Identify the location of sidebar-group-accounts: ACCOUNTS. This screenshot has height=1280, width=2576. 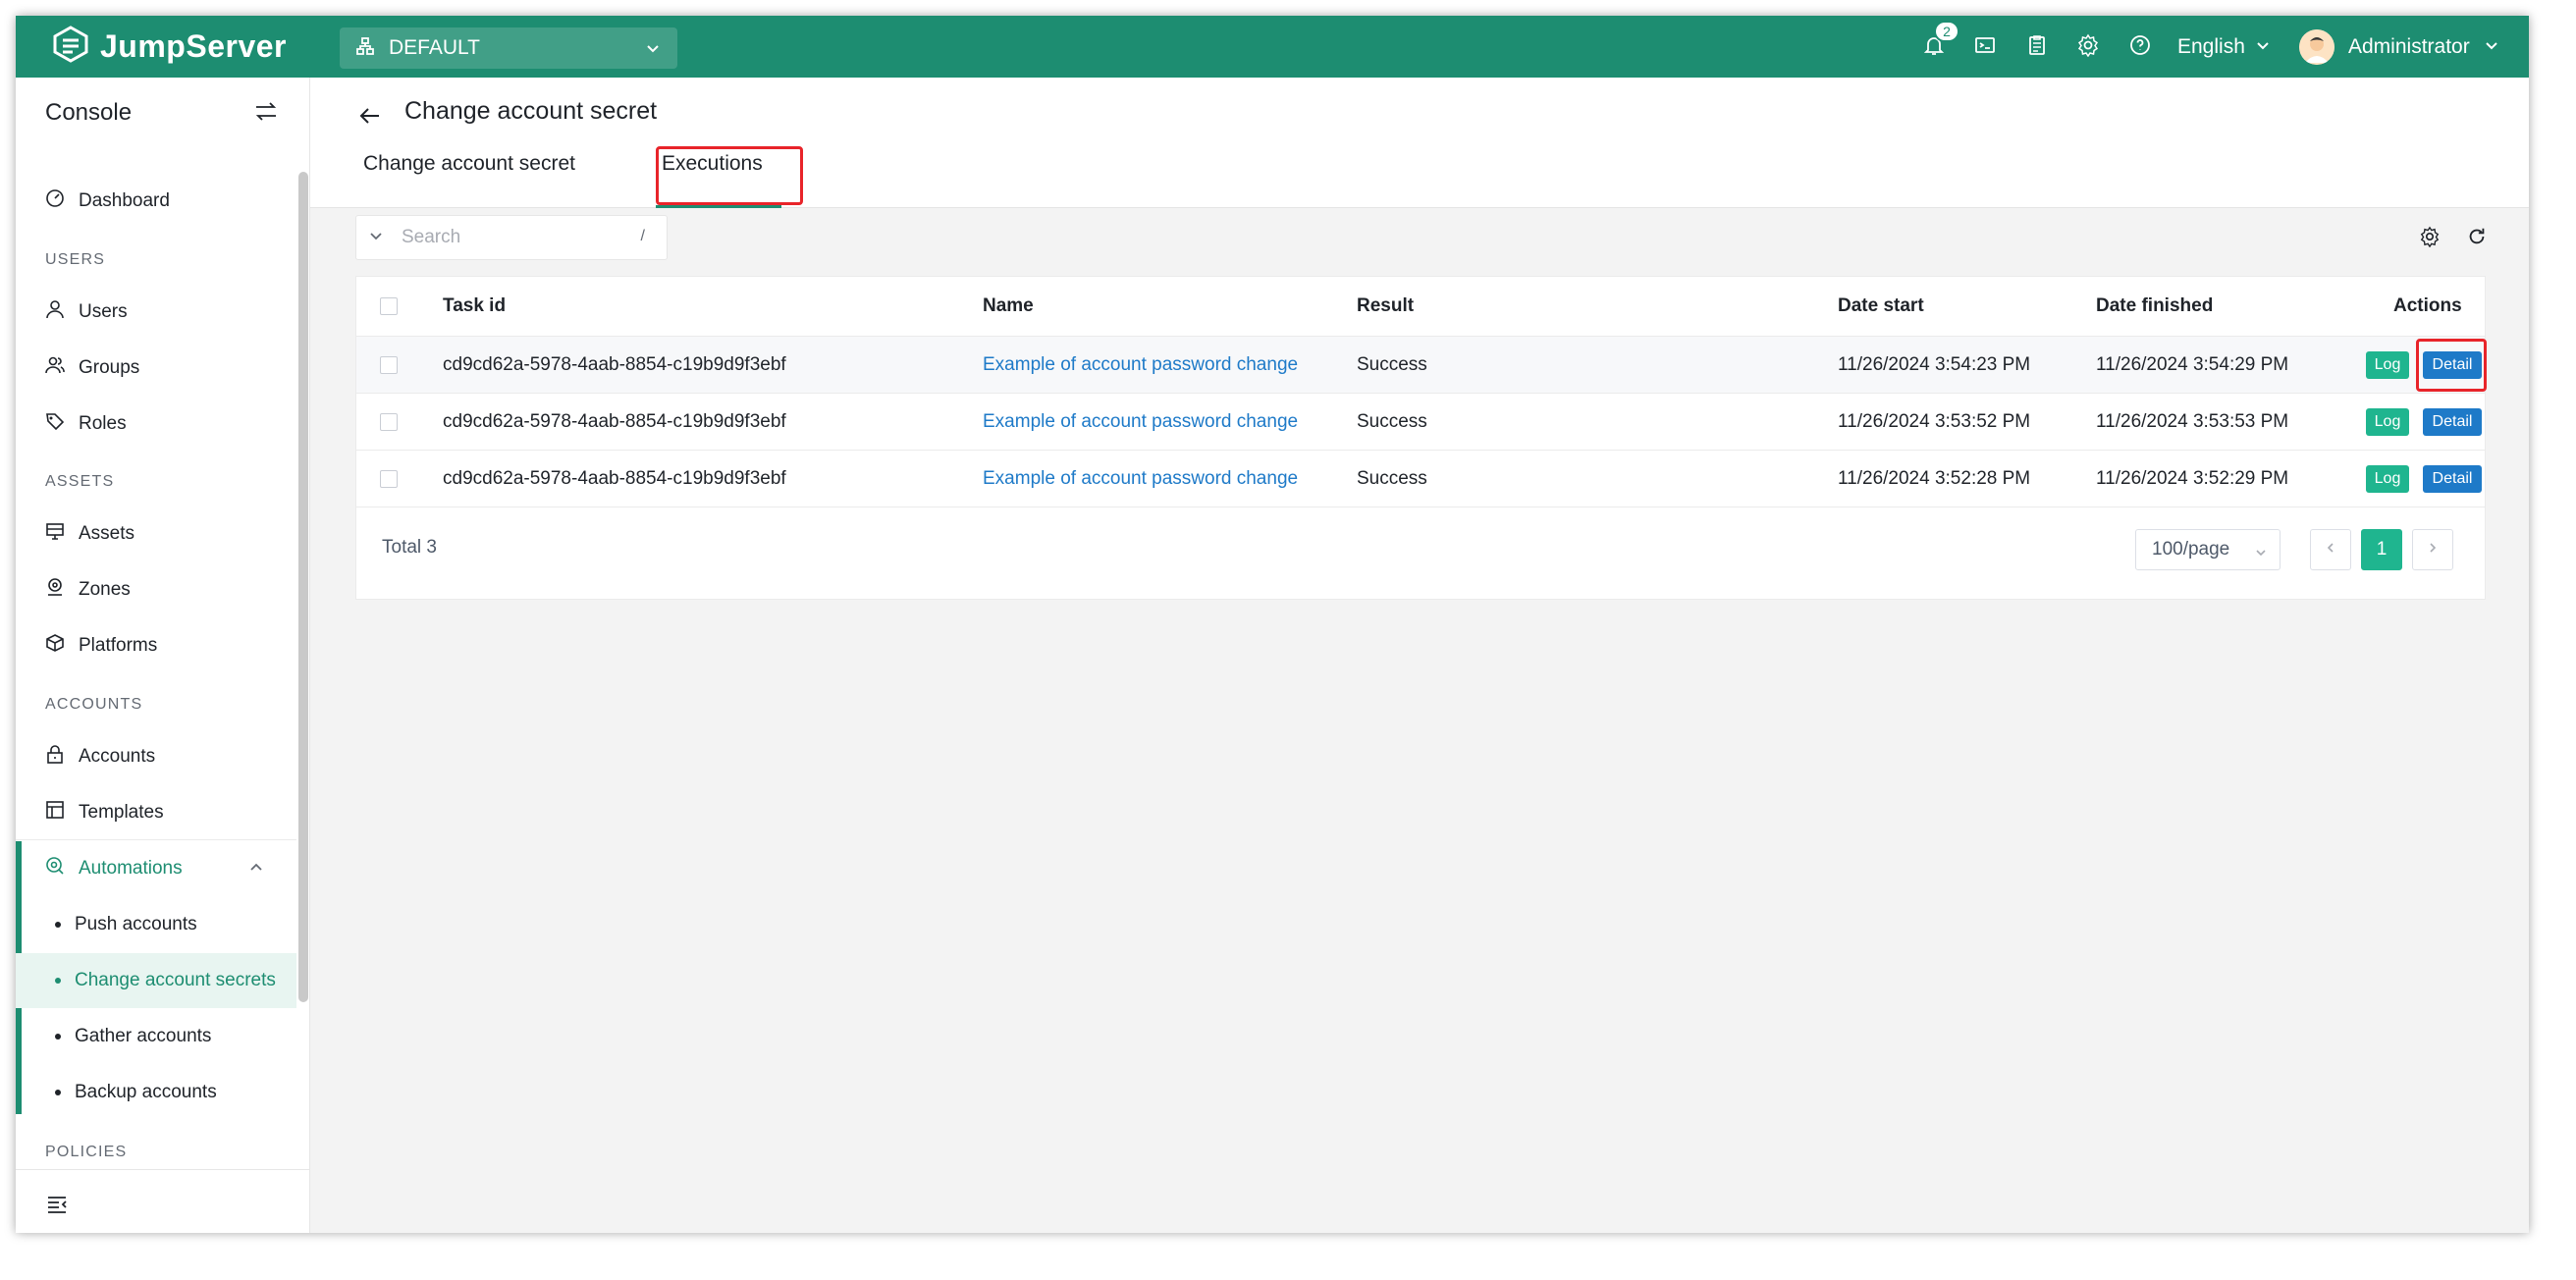
(94, 704).